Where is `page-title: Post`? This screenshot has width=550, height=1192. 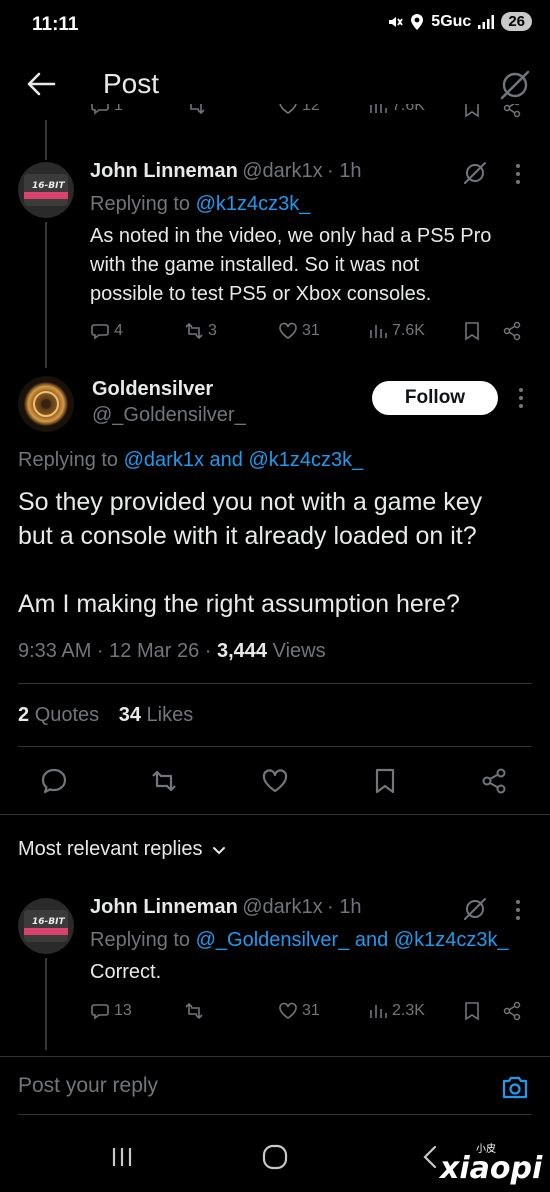
page-title: Post is located at coordinates (131, 83).